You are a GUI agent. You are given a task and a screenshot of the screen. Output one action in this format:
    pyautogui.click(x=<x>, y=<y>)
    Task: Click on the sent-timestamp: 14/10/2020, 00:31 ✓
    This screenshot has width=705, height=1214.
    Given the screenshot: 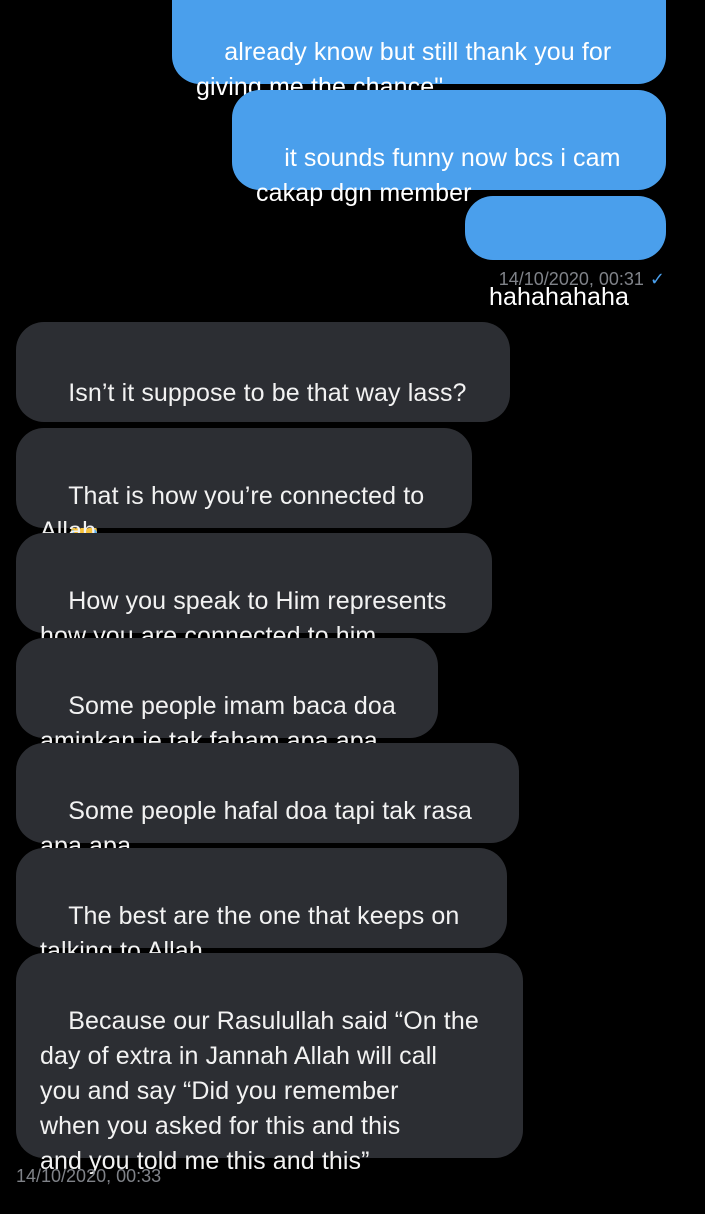 What is the action you would take?
    pyautogui.click(x=582, y=279)
    